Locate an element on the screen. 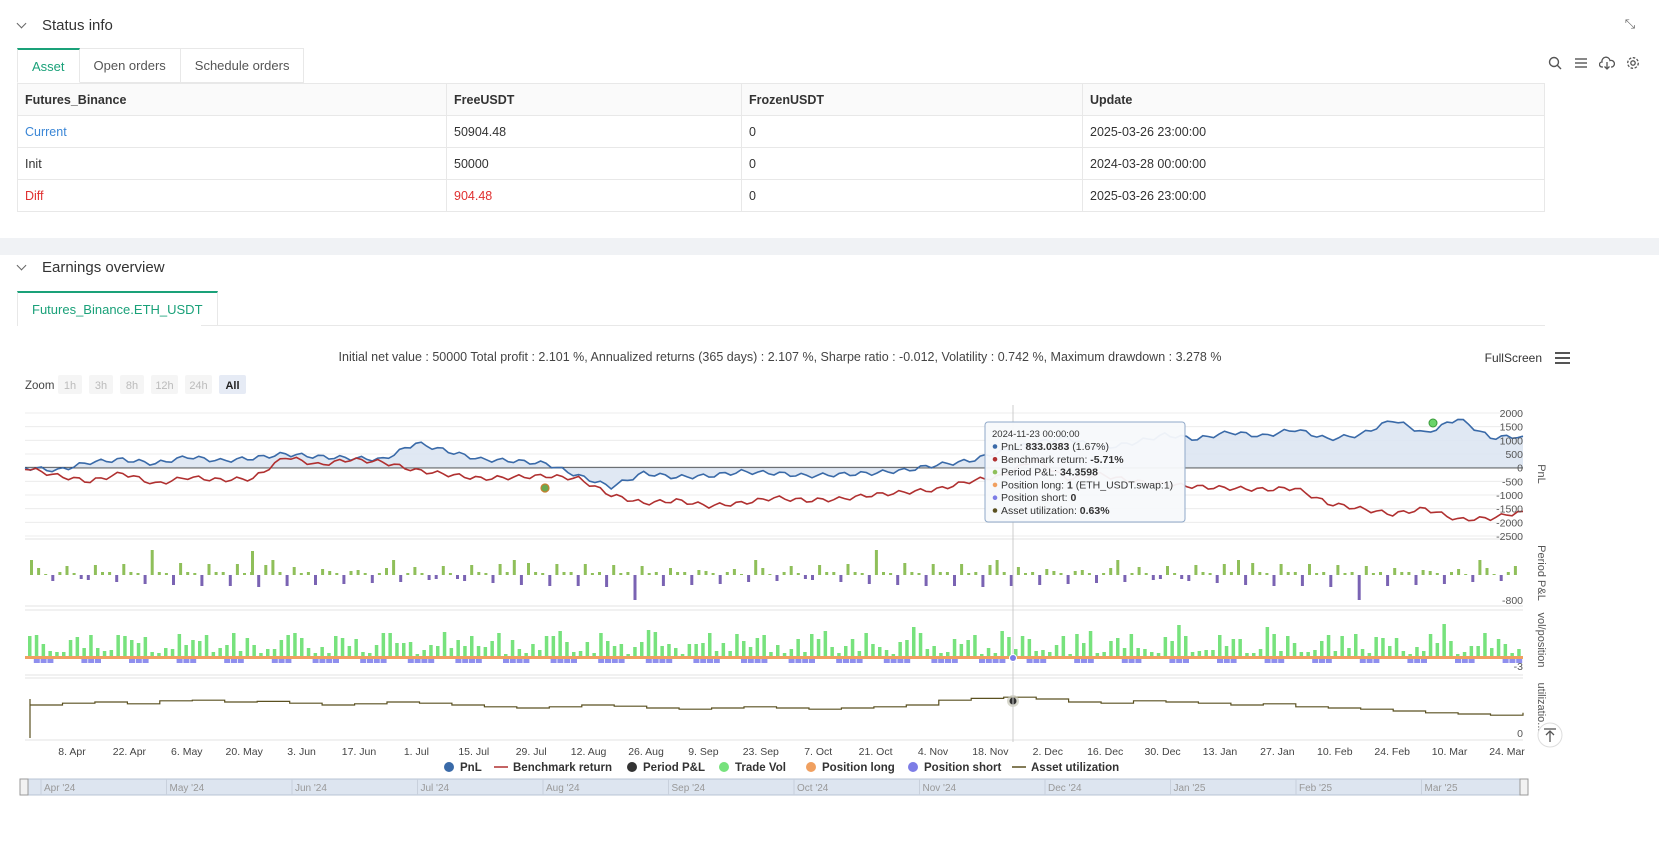  tab-schedule-orders: Schedule orders is located at coordinates (242, 65).